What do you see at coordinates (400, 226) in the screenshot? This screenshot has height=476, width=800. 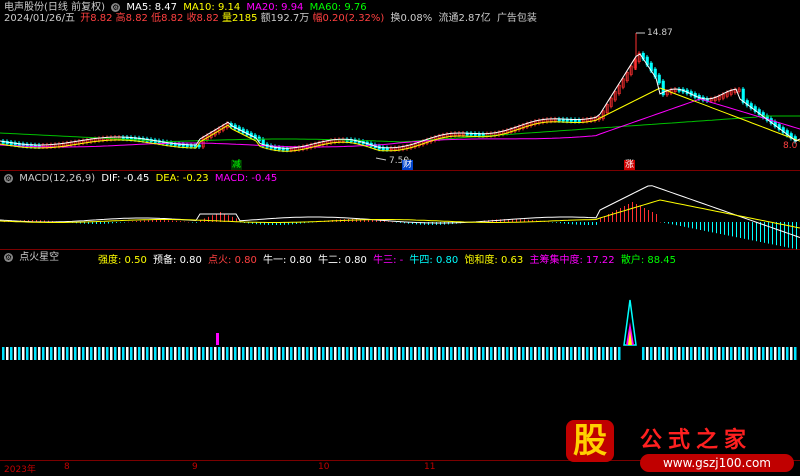 I see `macd-histogram` at bounding box center [400, 226].